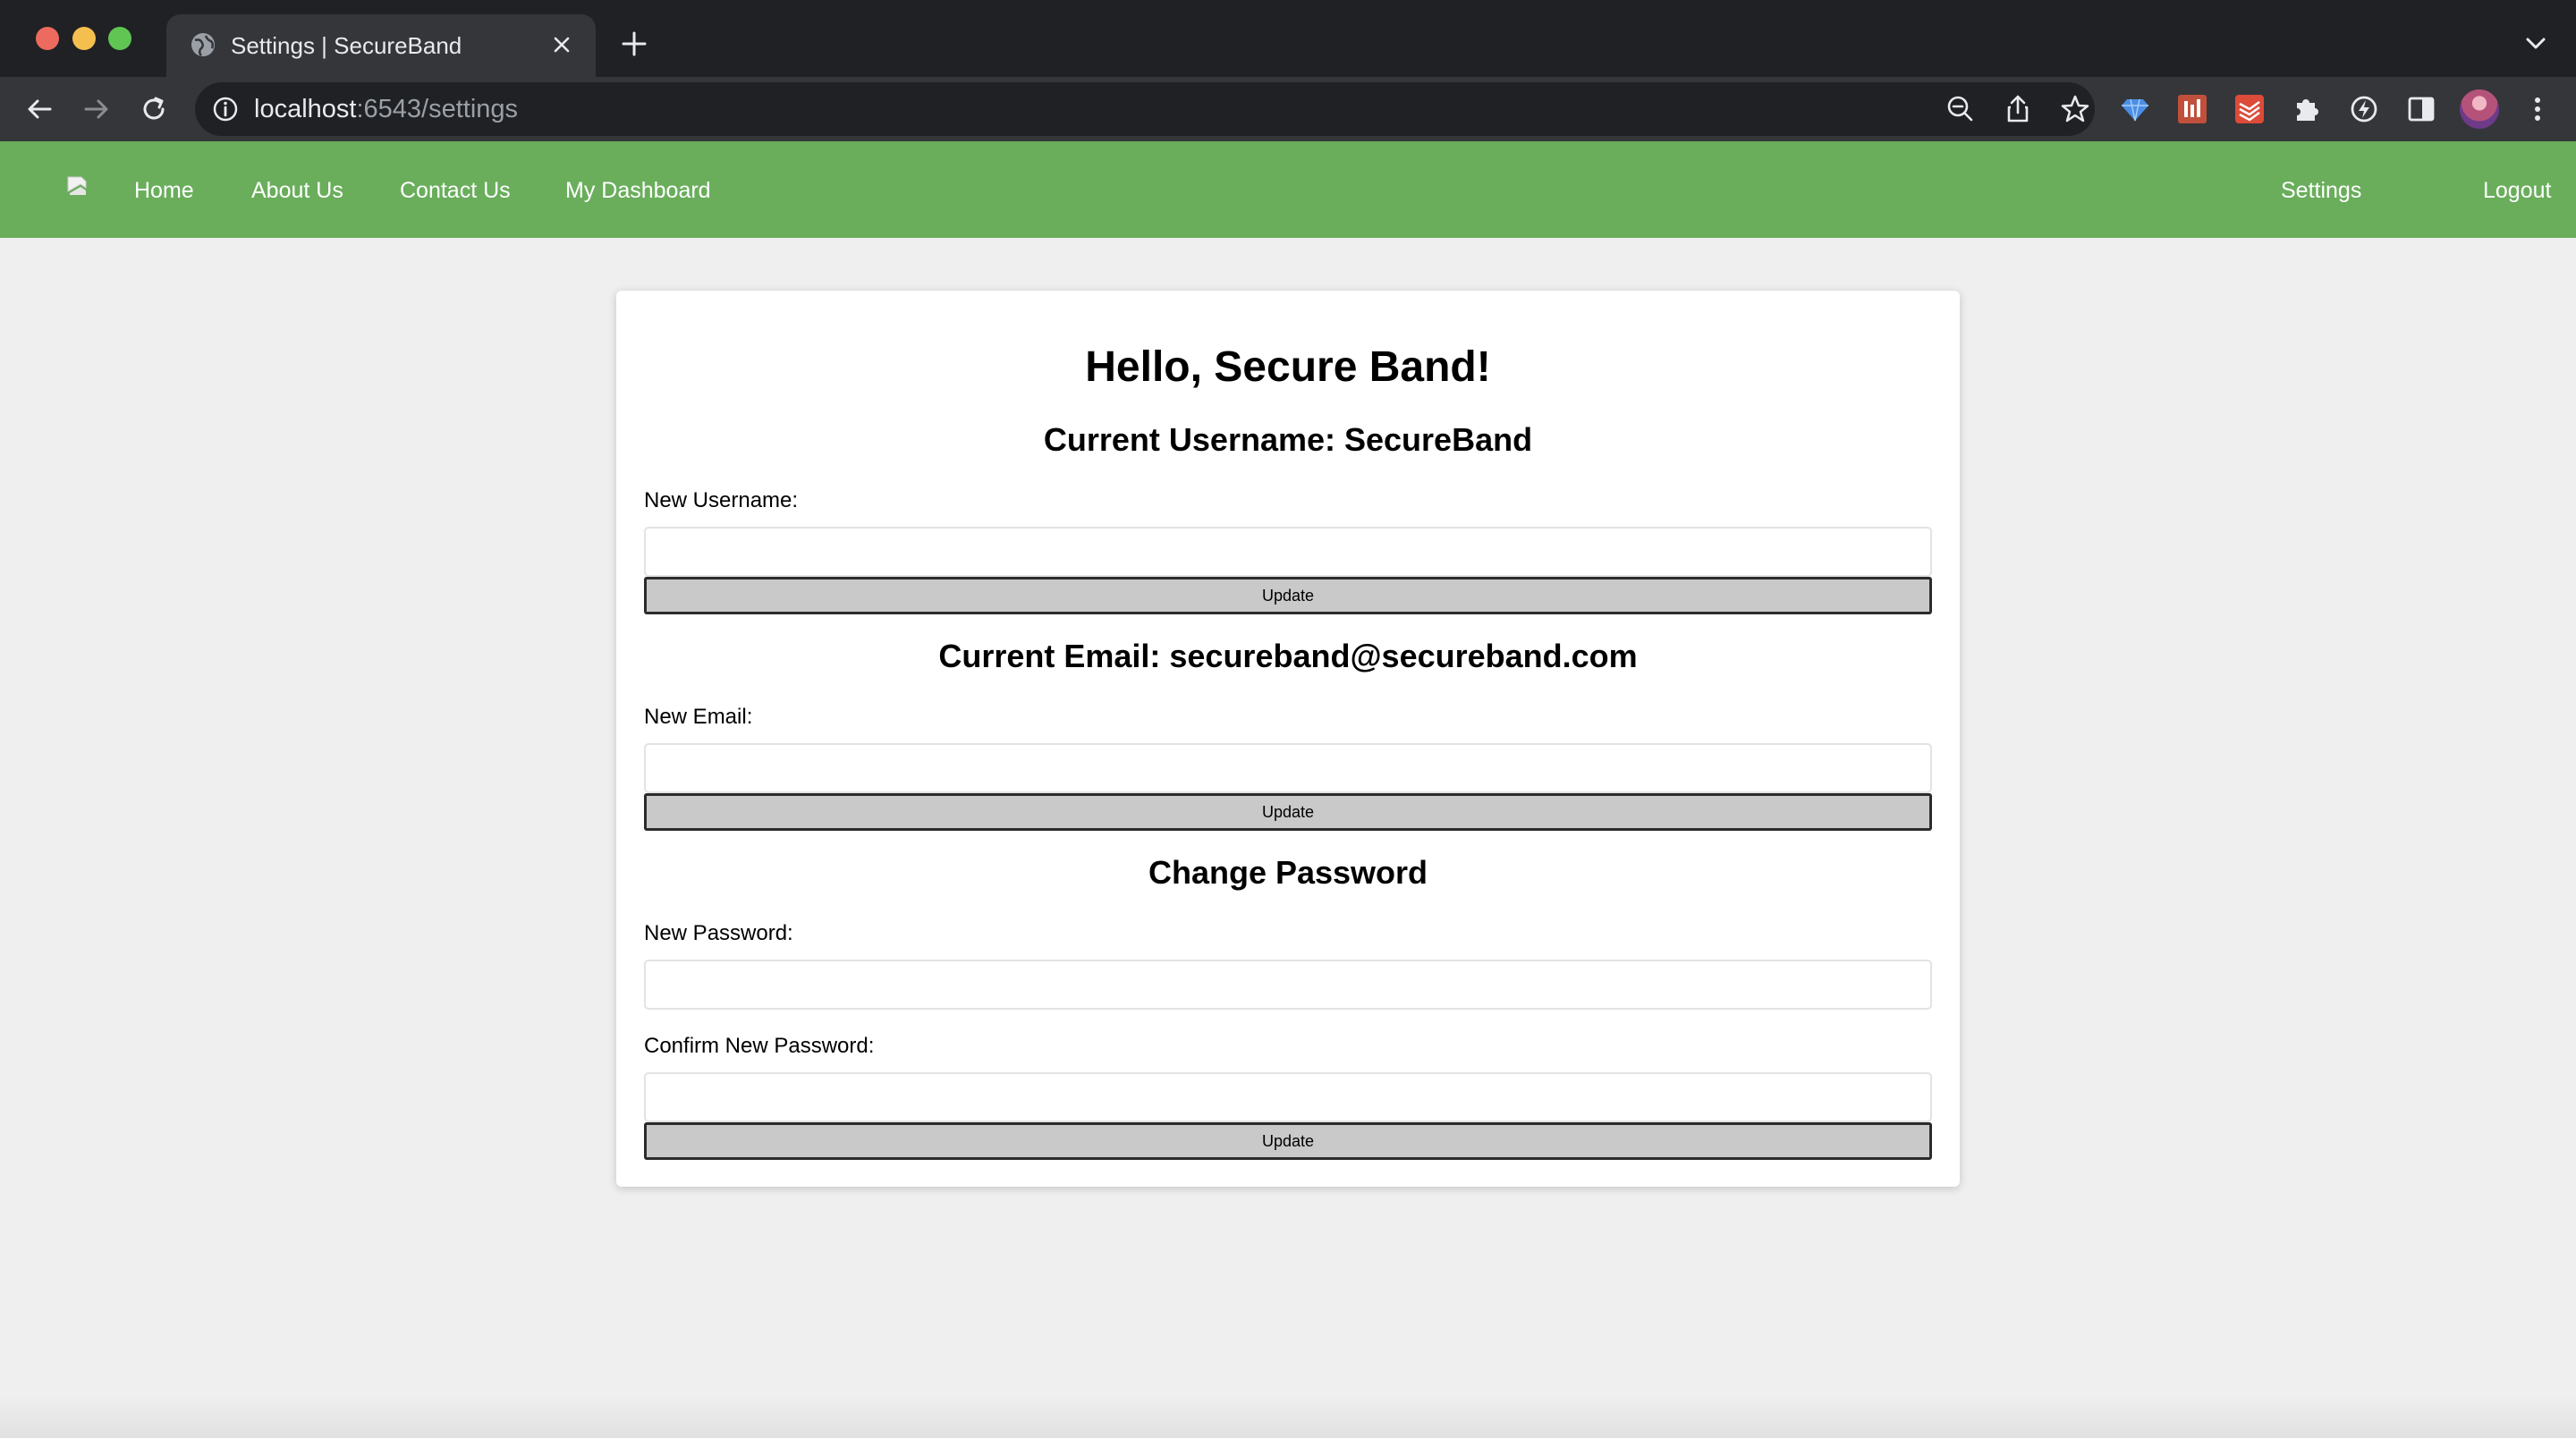 This screenshot has height=1438, width=2576. What do you see at coordinates (164, 190) in the screenshot?
I see `nav-home-link: Home` at bounding box center [164, 190].